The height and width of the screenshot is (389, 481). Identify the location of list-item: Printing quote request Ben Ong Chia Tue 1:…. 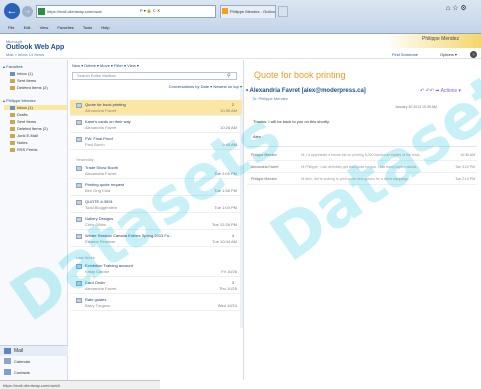
(156, 188).